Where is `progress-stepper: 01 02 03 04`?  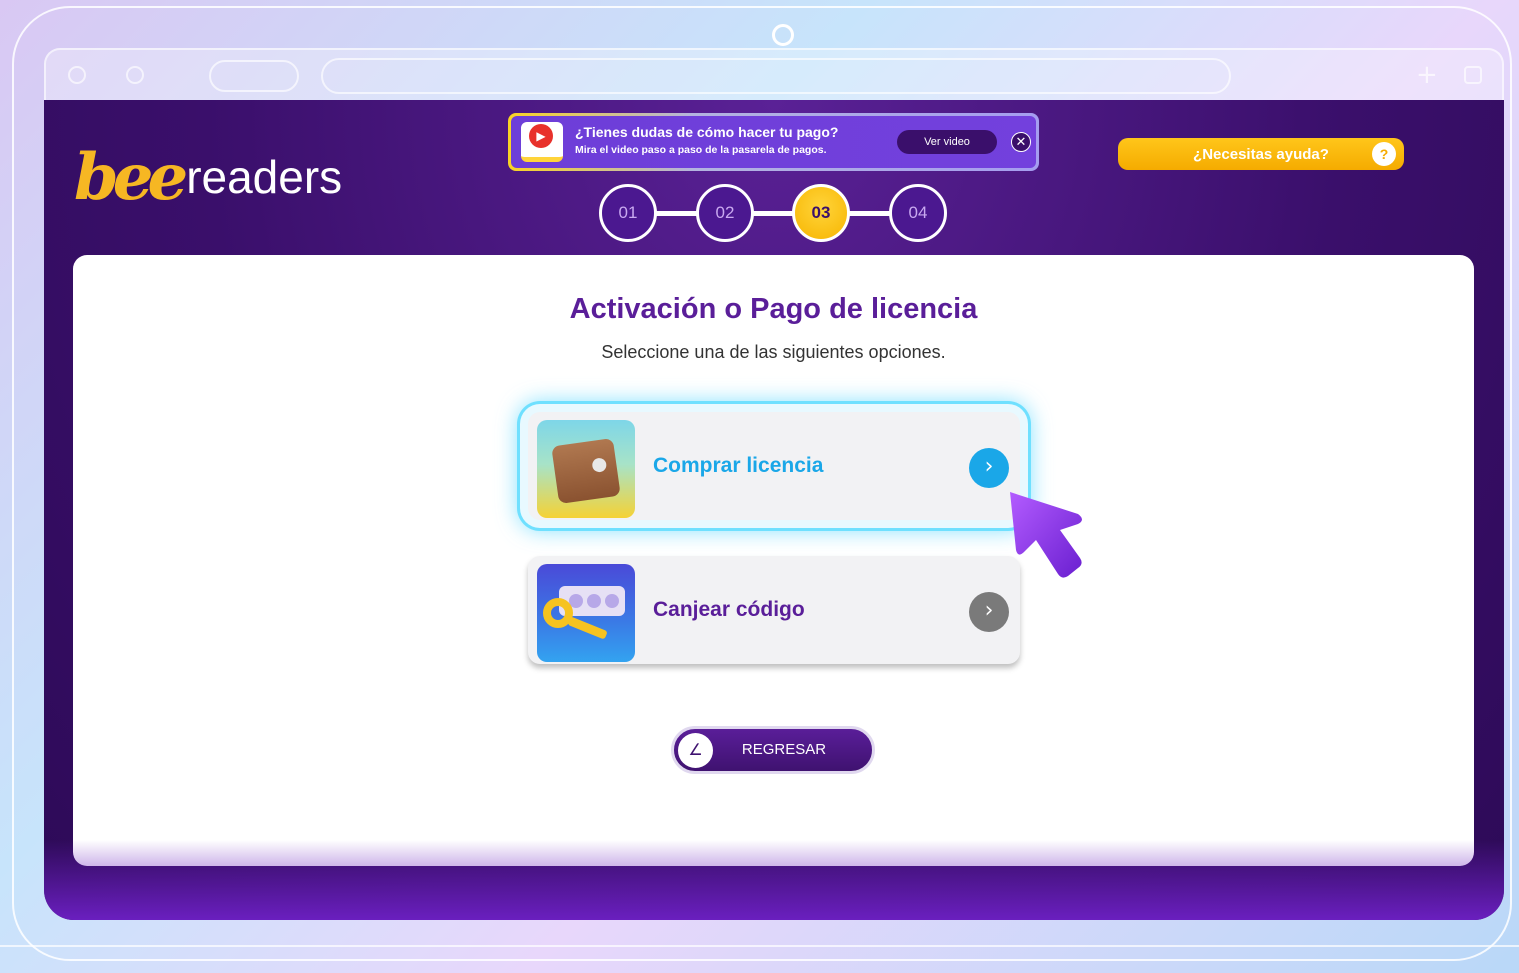
progress-stepper: 01 02 03 04 is located at coordinates (774, 214).